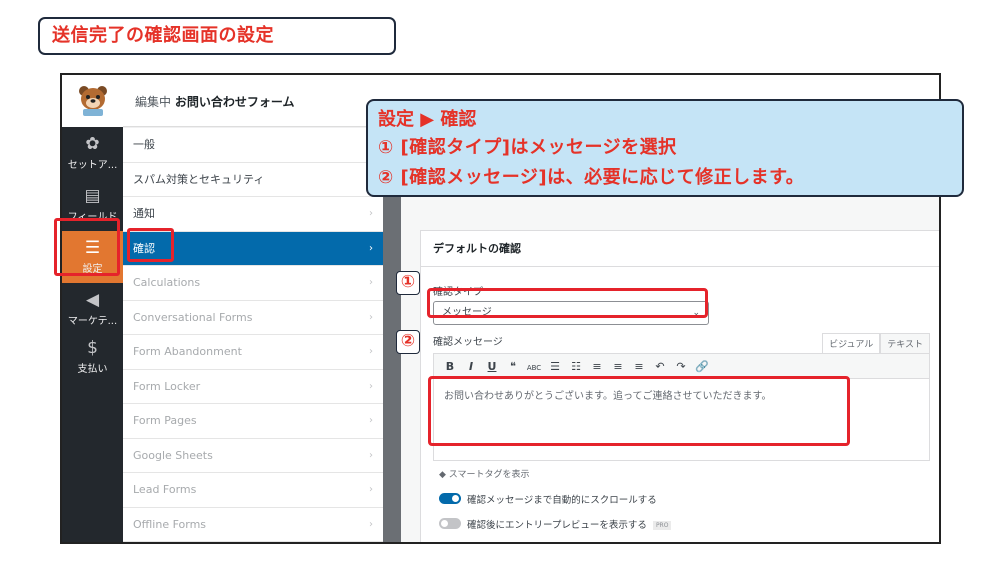 The height and width of the screenshot is (563, 1000). I want to click on marker-two: ②, so click(408, 342).